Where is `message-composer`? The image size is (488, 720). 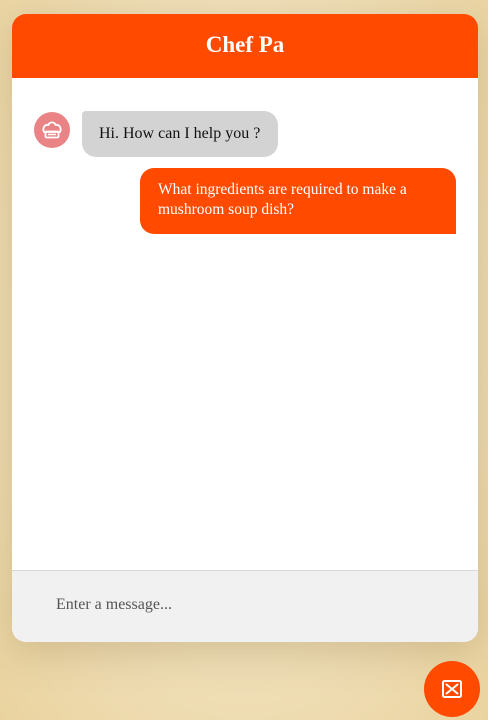 message-composer is located at coordinates (245, 606).